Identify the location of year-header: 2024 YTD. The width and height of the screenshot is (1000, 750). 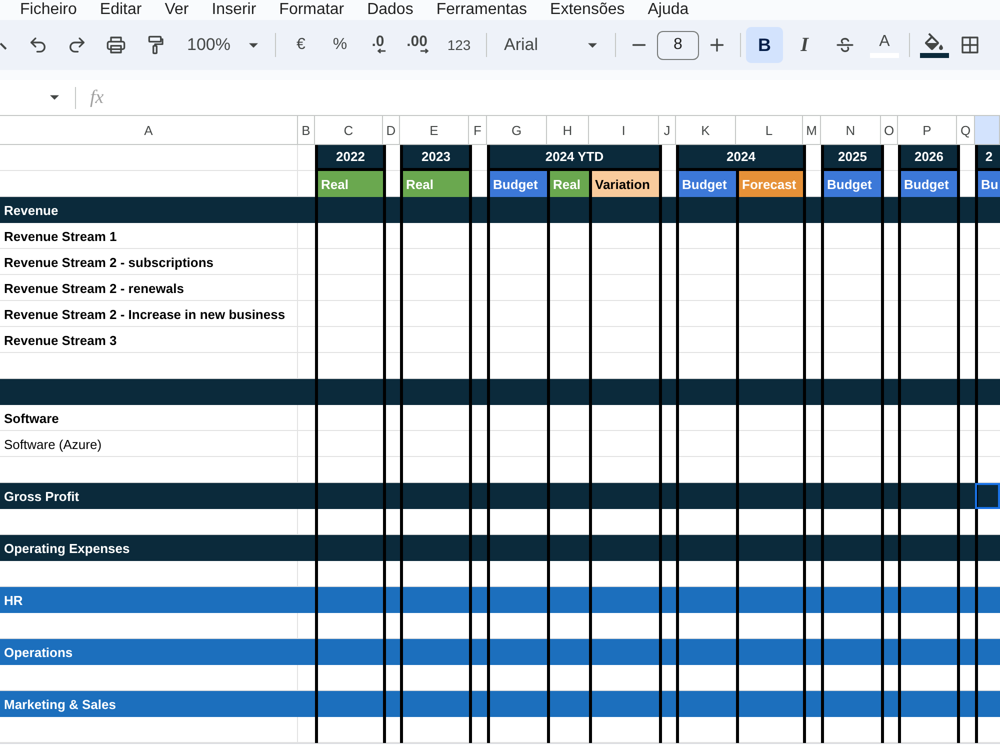
(573, 158).